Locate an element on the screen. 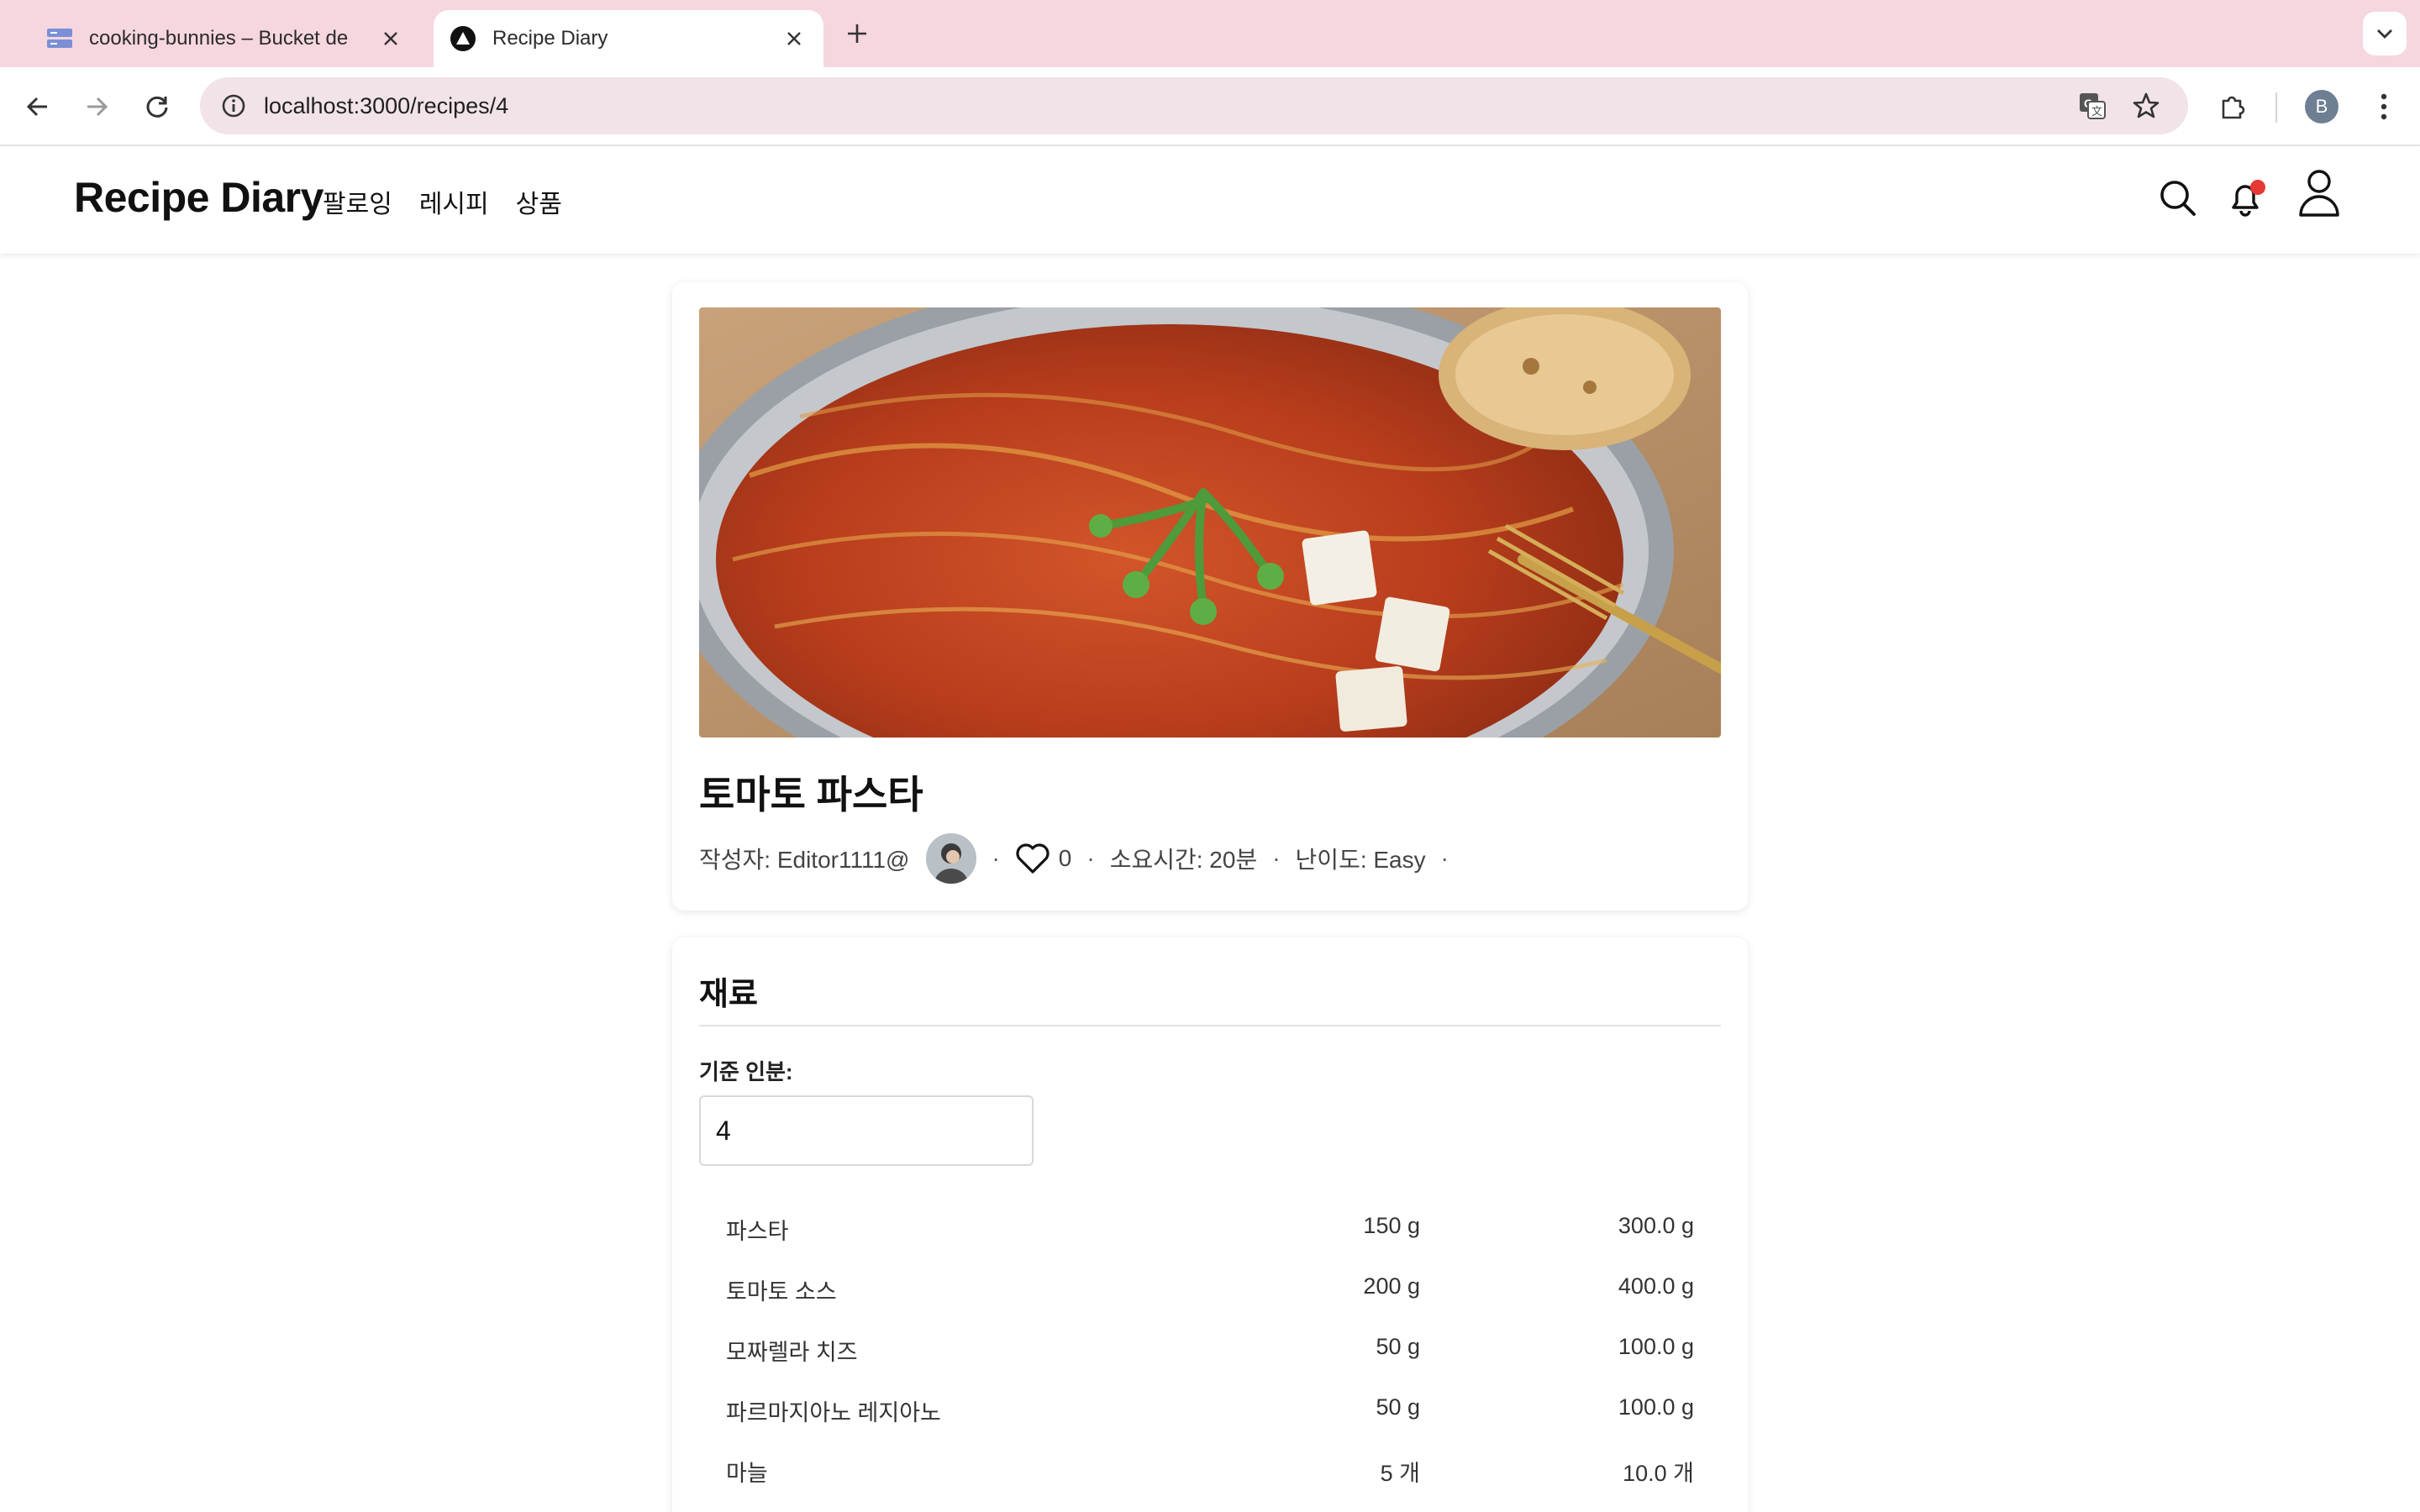 The width and height of the screenshot is (2420, 1512). profile-button: B is located at coordinates (2322, 107).